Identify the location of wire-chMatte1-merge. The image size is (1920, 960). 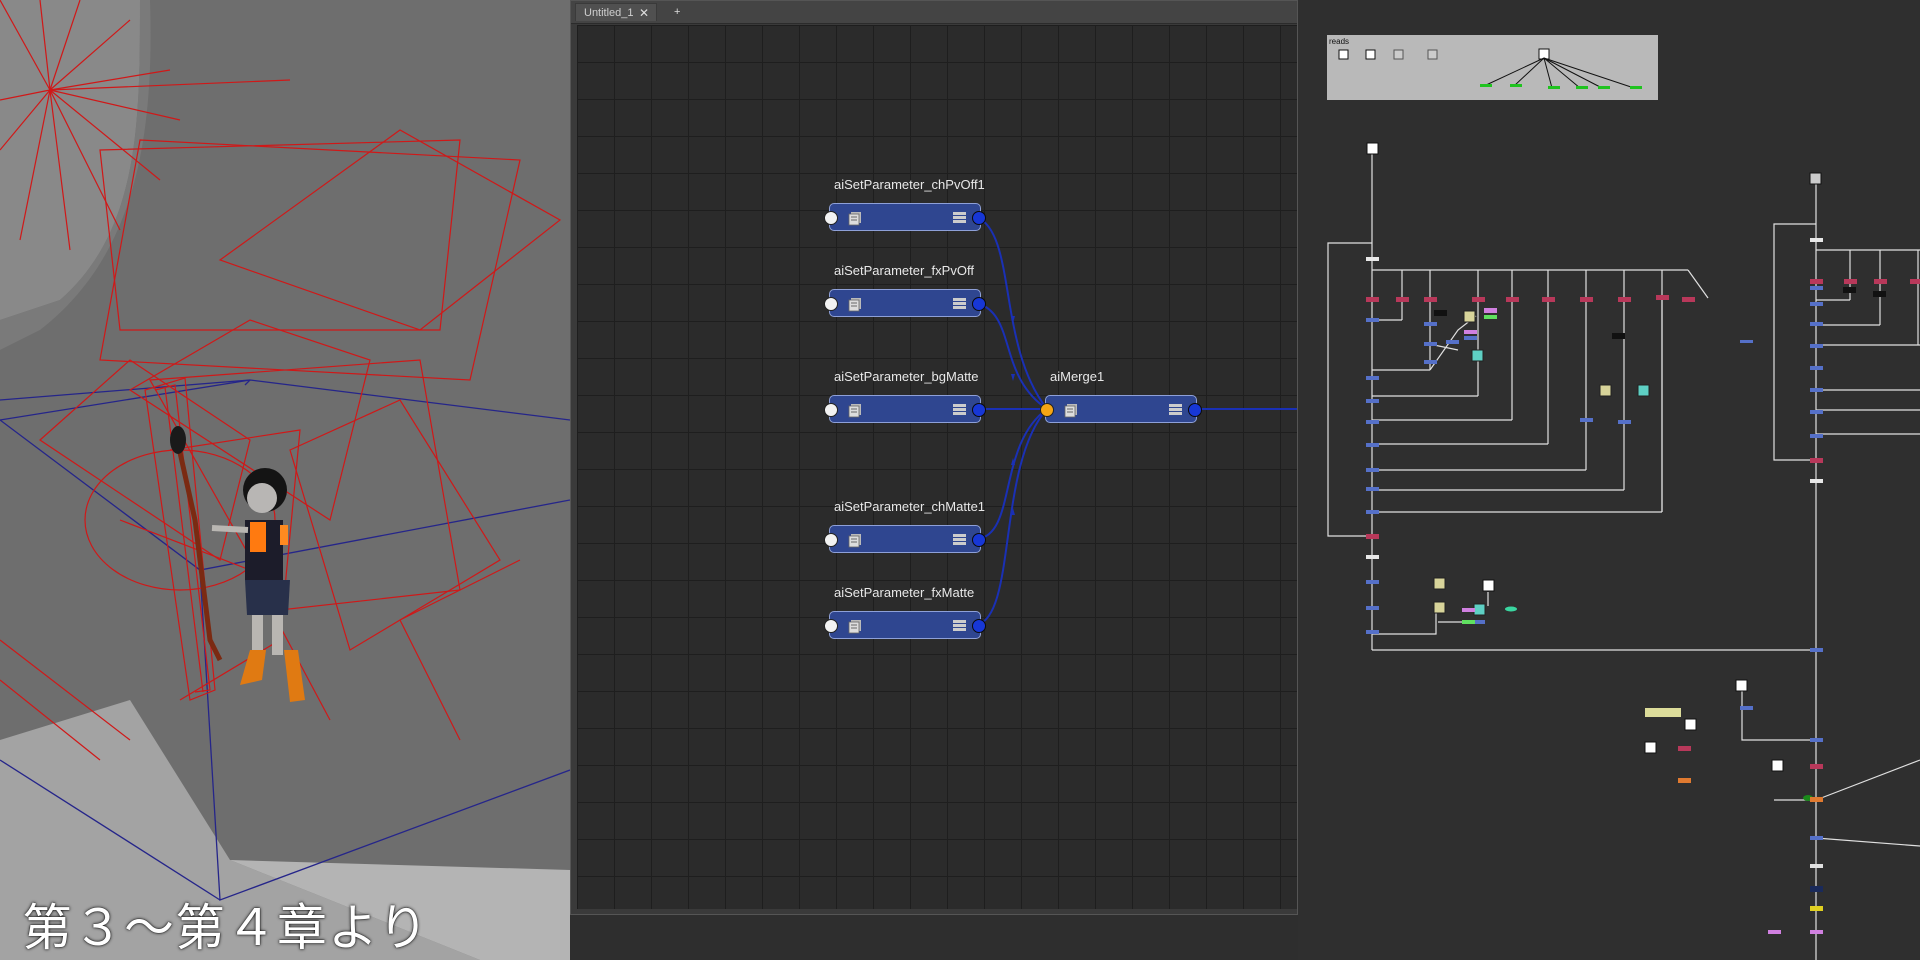
(1012, 474).